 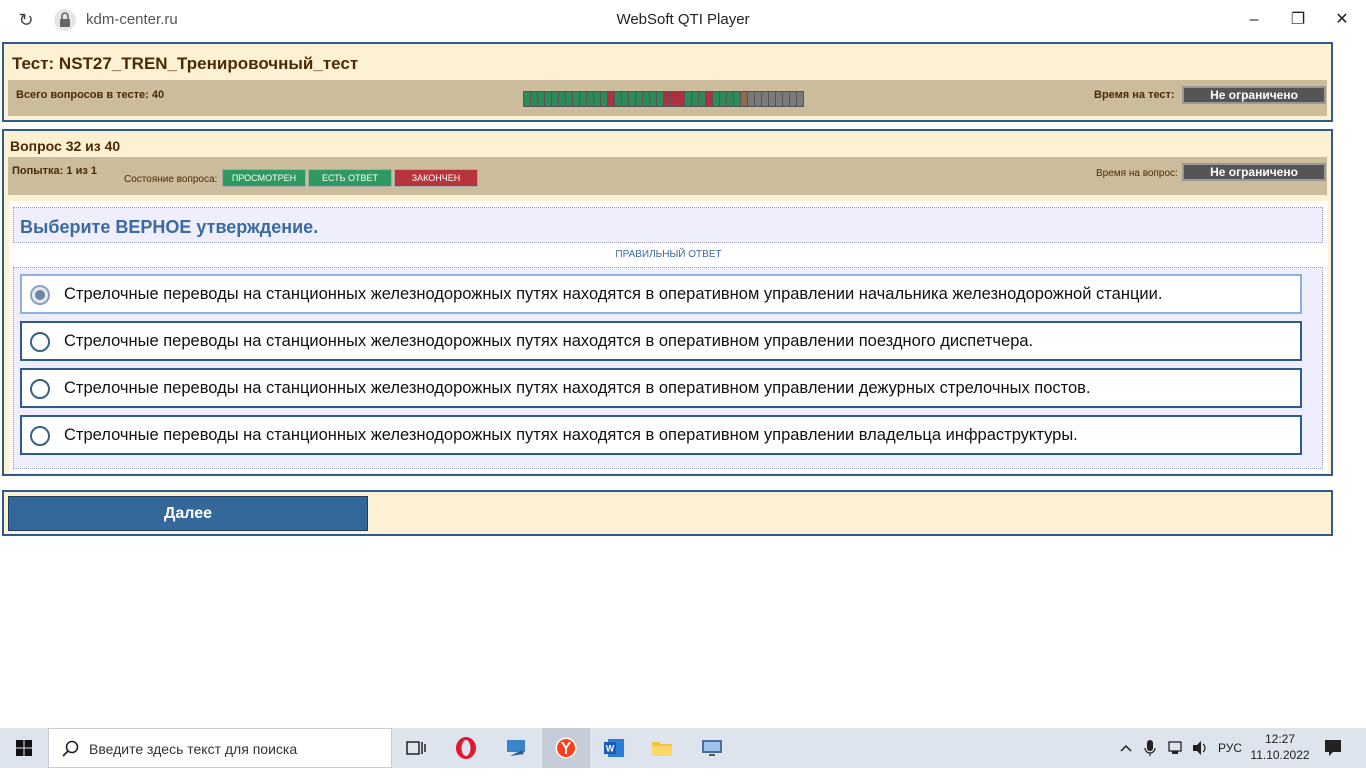 What do you see at coordinates (350, 178) in the screenshot?
I see `state-badge-answered: ЕСТЬ ОТВЕТ` at bounding box center [350, 178].